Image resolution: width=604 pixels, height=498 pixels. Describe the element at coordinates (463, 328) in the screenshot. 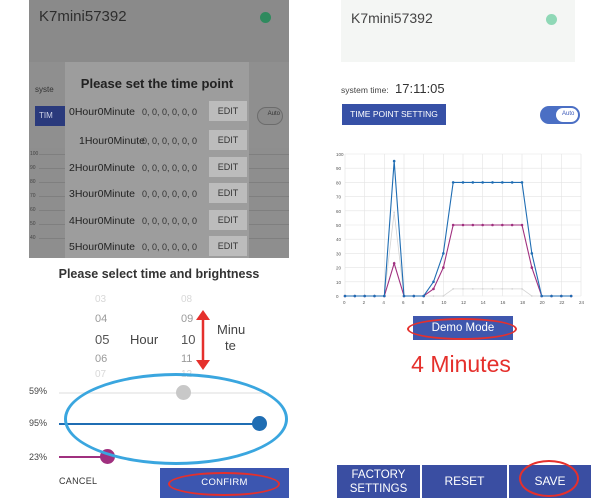

I see `demo-mode-button: Demo Mode` at that location.